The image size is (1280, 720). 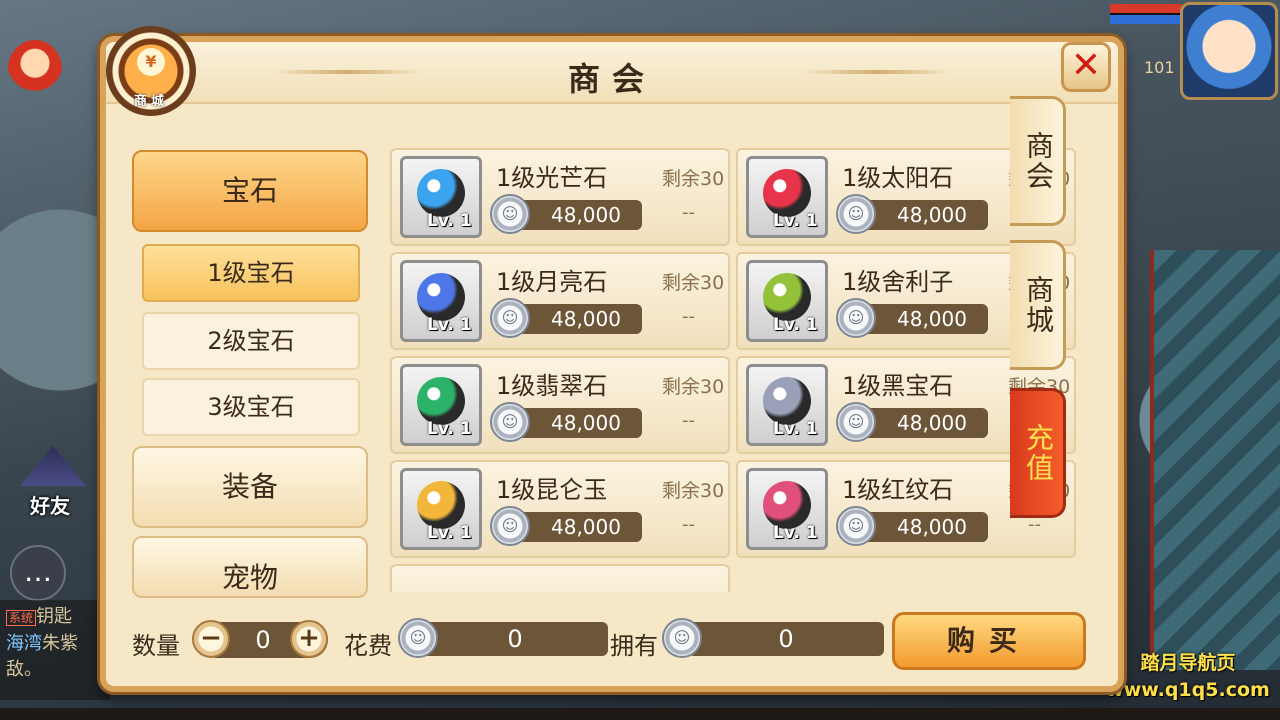 I want to click on silver-diamond-icon, so click(x=787, y=401).